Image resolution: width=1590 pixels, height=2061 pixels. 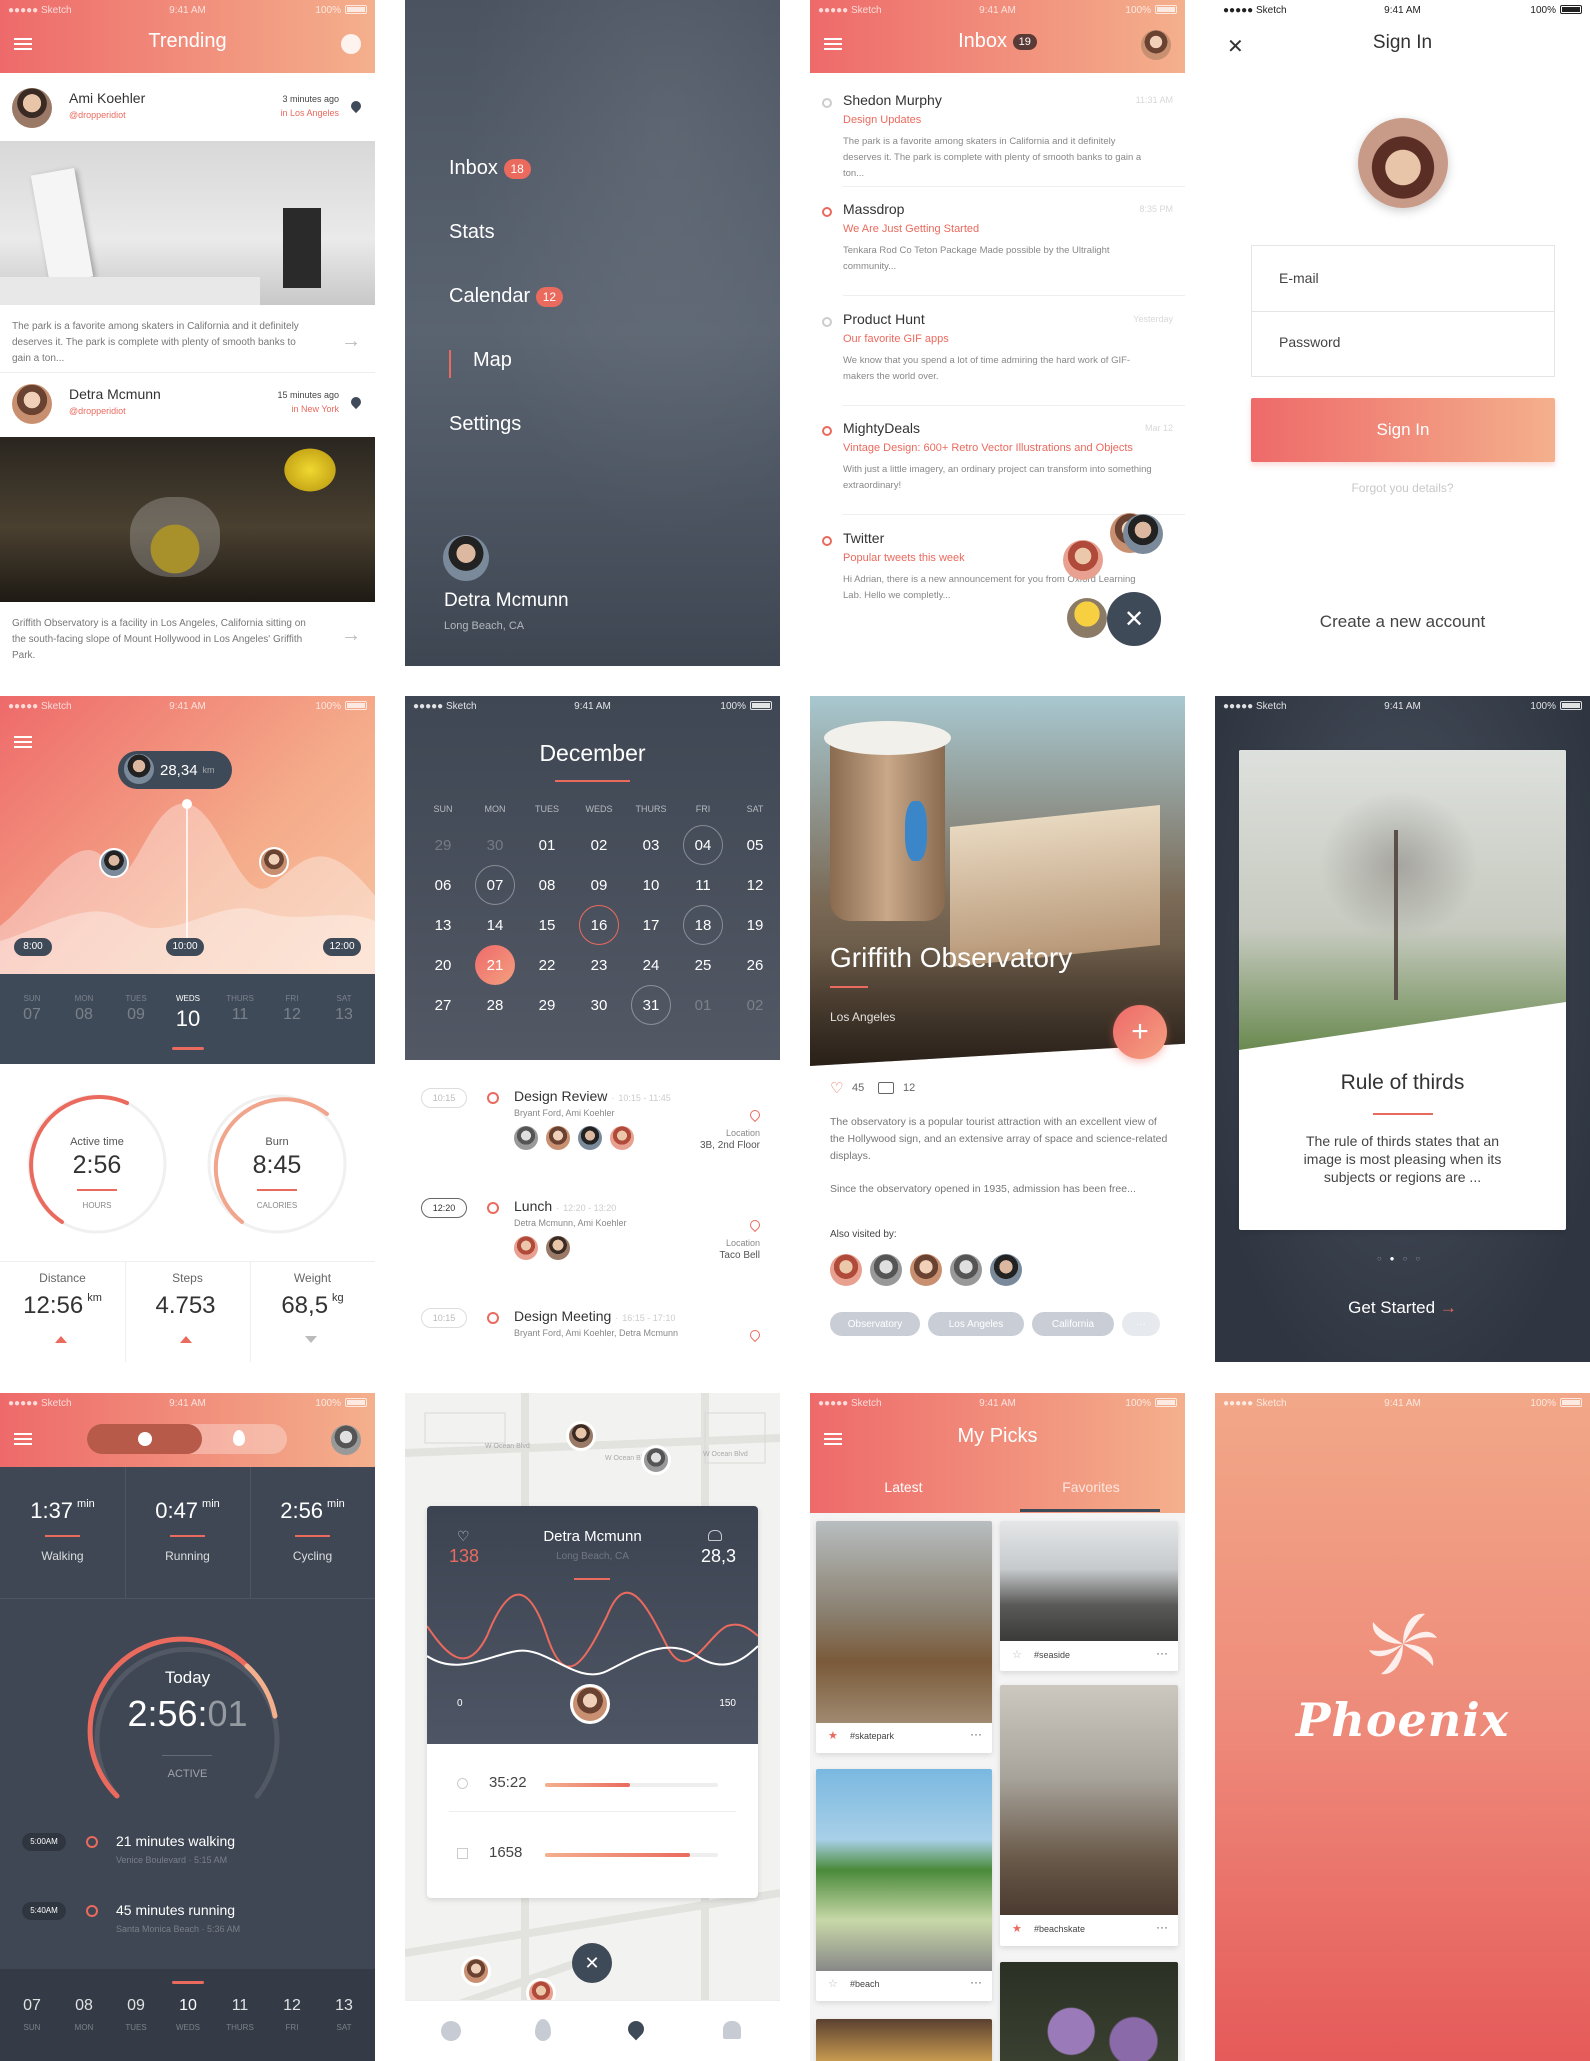 What do you see at coordinates (136, 1015) in the screenshot?
I see `day-number: 09` at bounding box center [136, 1015].